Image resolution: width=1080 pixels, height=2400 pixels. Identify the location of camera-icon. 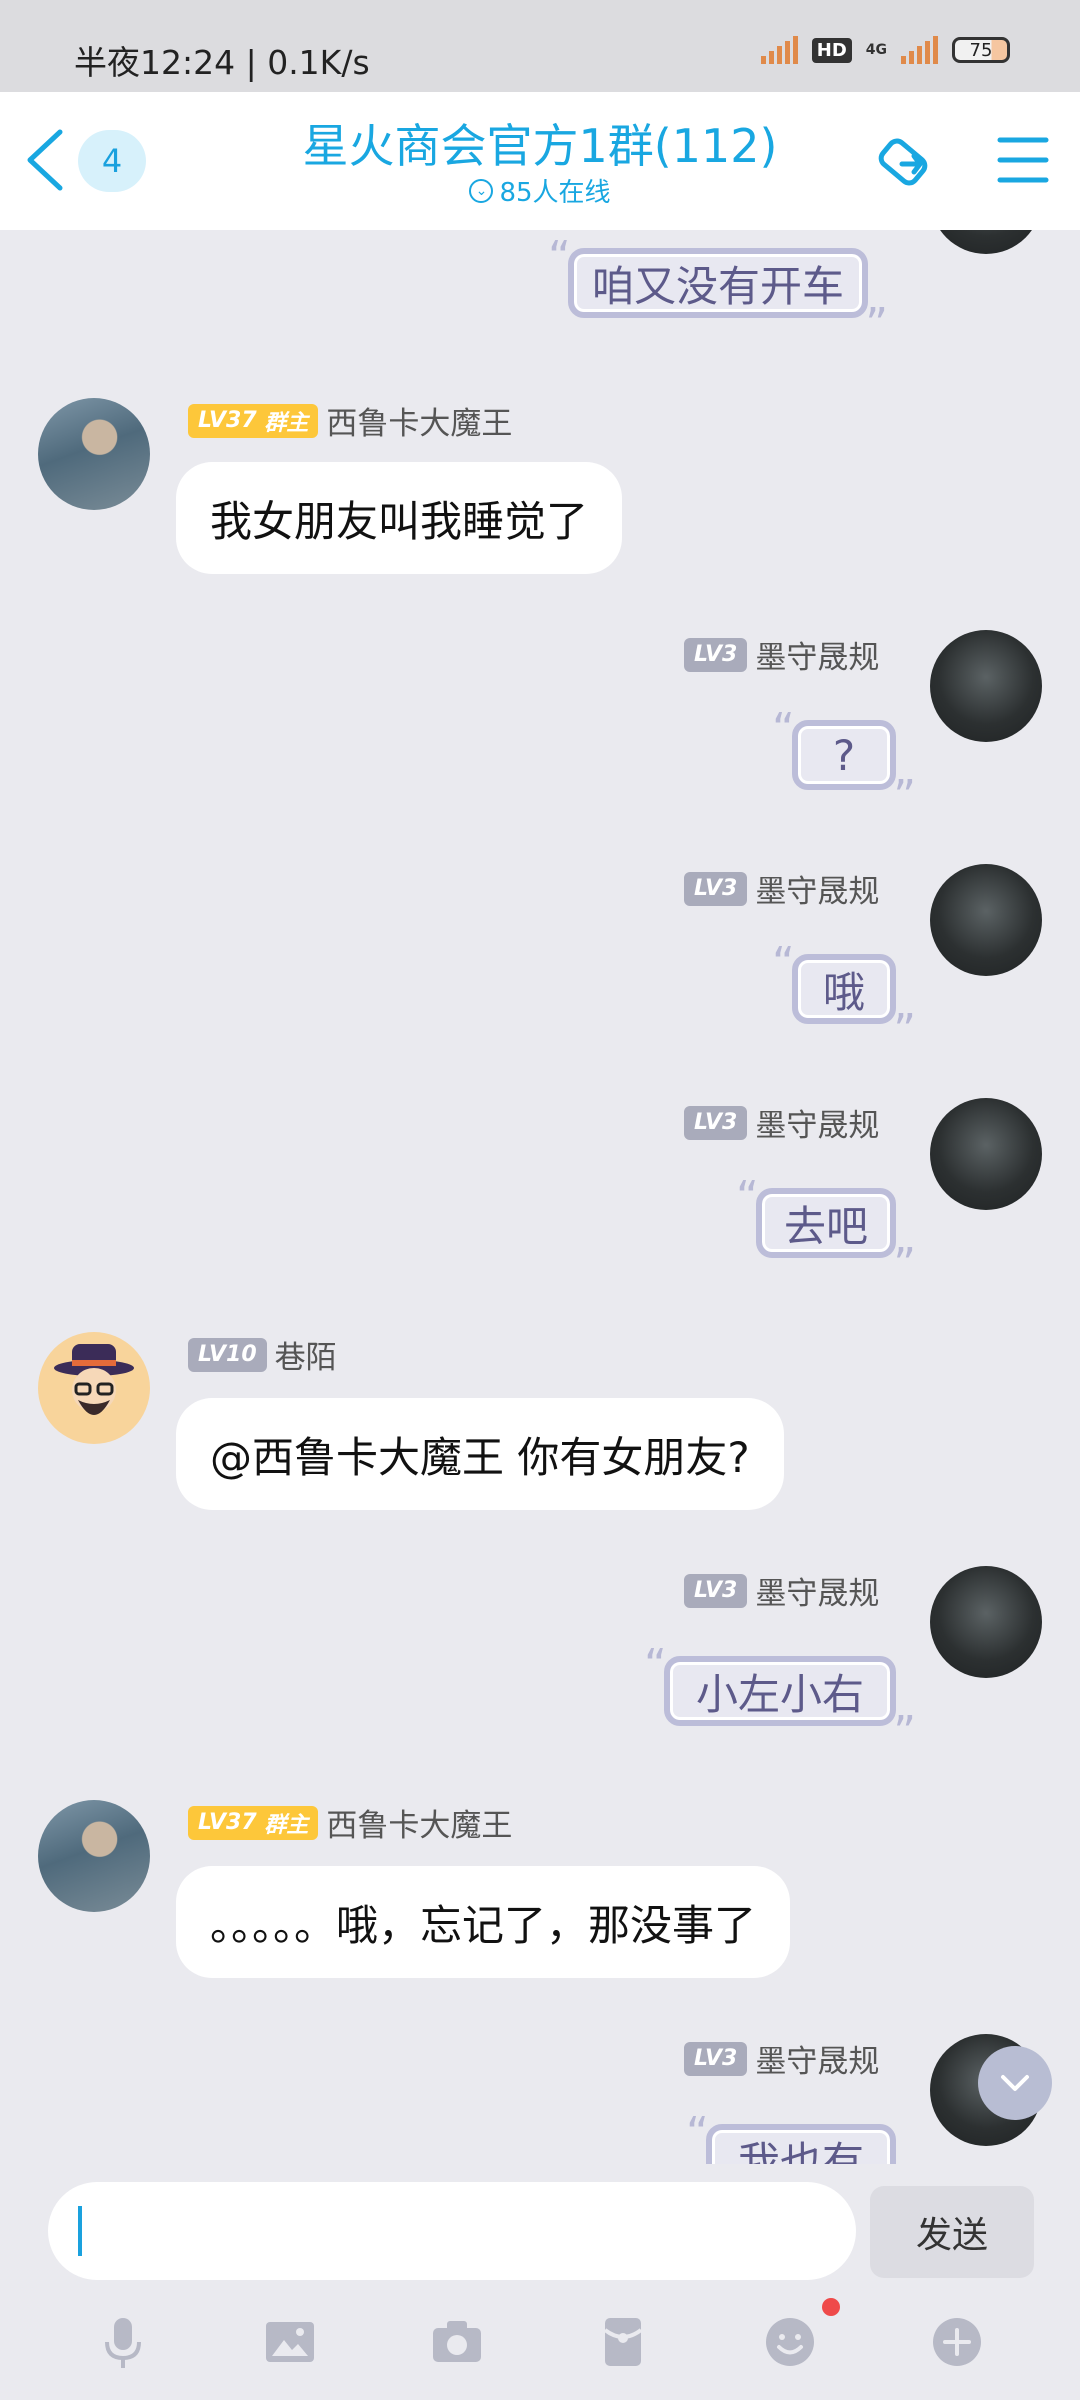
(457, 2342).